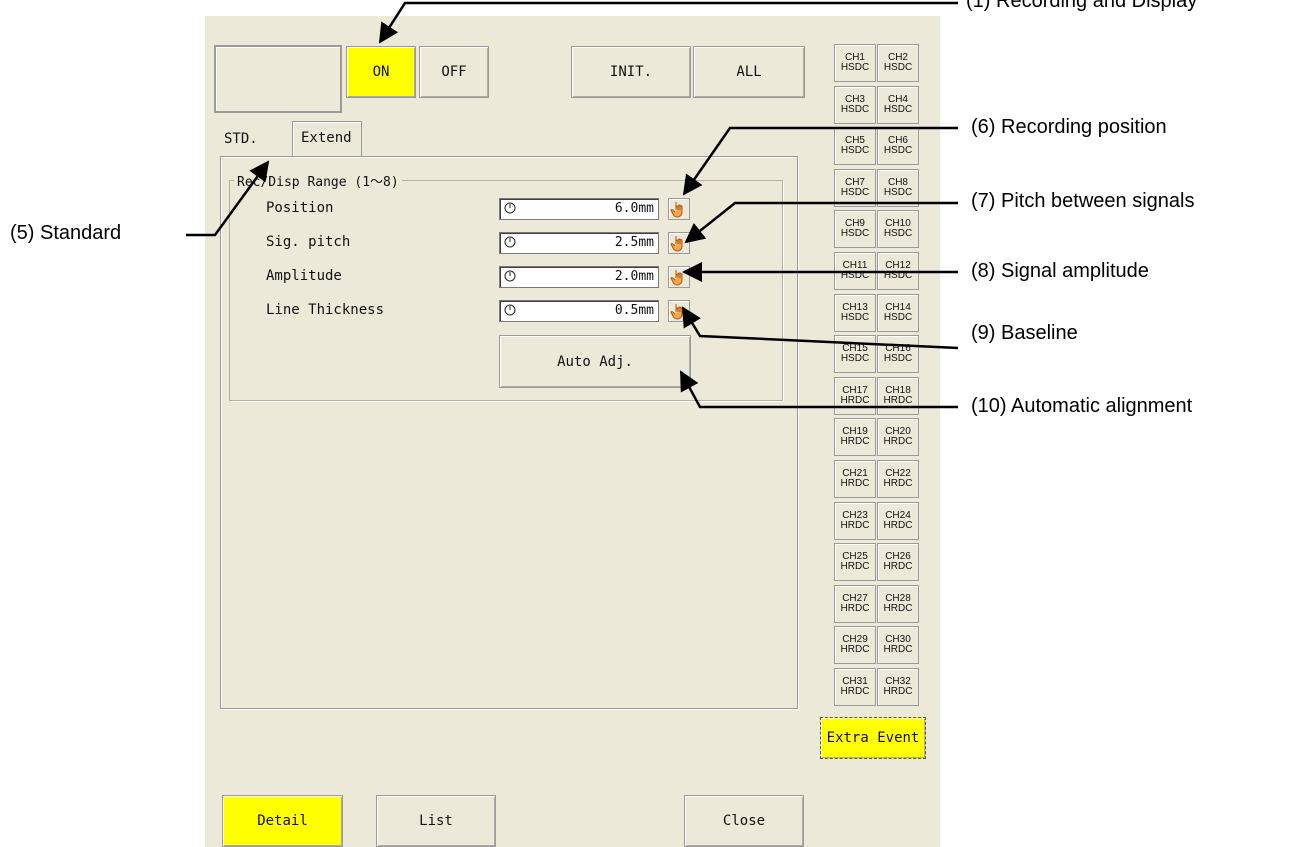  What do you see at coordinates (1082, 406) in the screenshot?
I see `annotation-10: (10) Automatic alignment` at bounding box center [1082, 406].